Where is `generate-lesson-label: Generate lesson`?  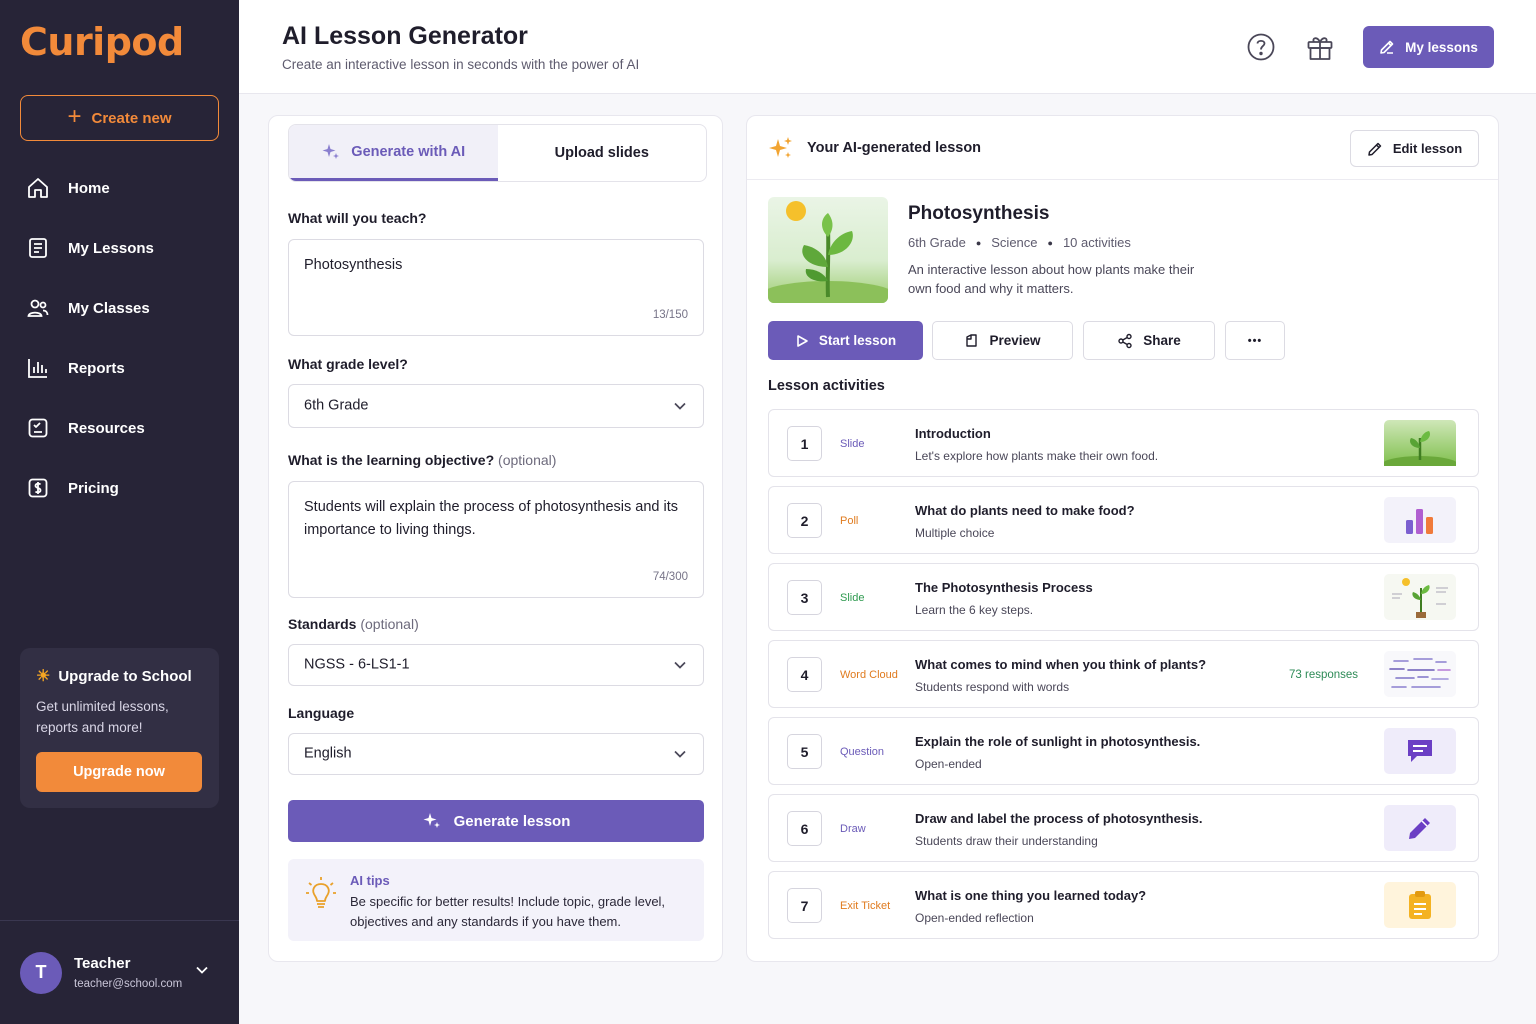 generate-lesson-label: Generate lesson is located at coordinates (512, 821).